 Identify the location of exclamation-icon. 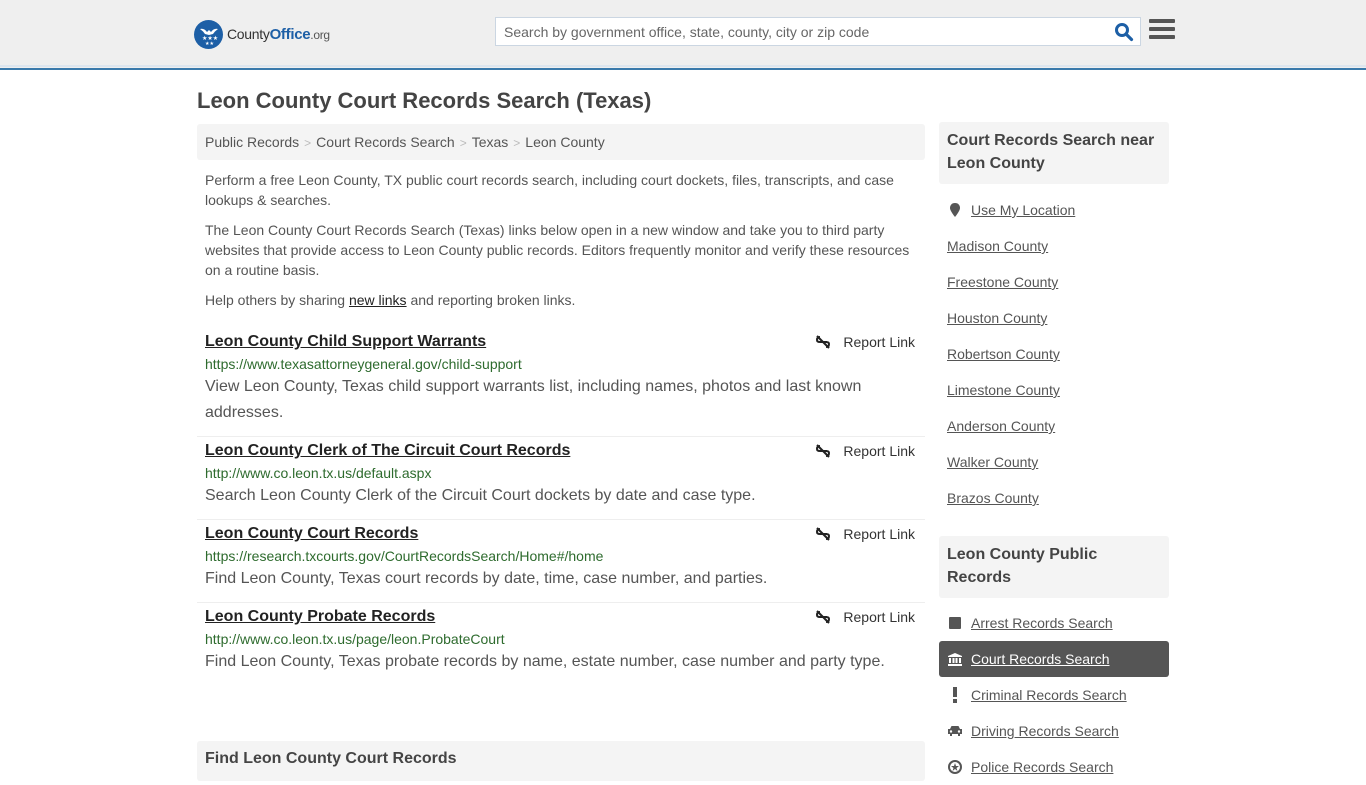
(955, 695).